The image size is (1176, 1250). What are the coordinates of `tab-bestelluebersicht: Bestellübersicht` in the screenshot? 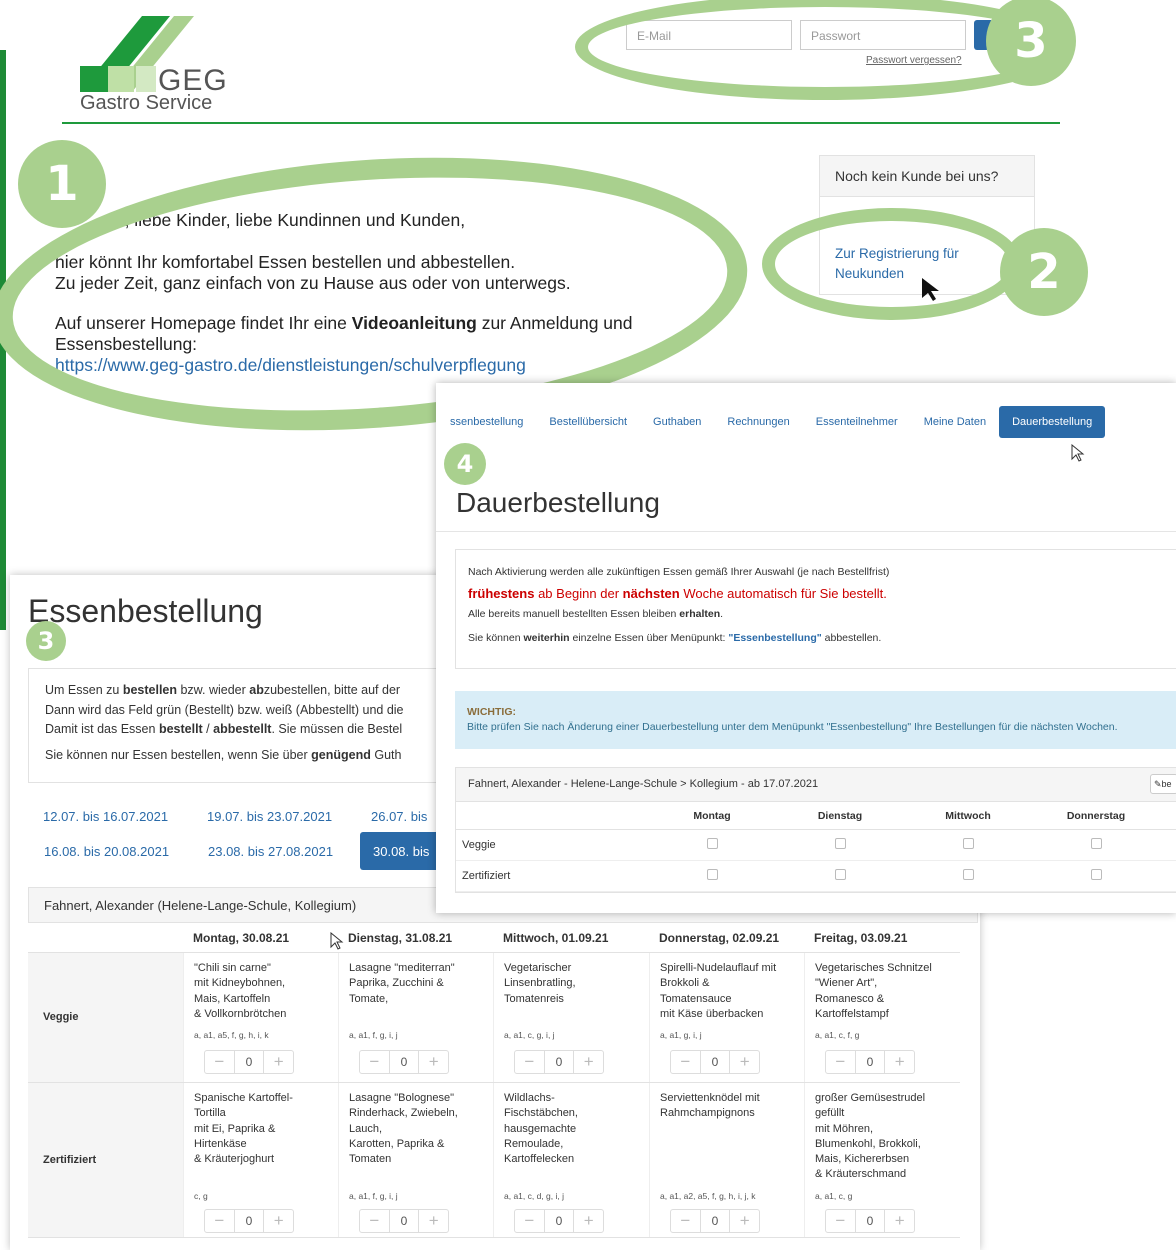 It's located at (588, 422).